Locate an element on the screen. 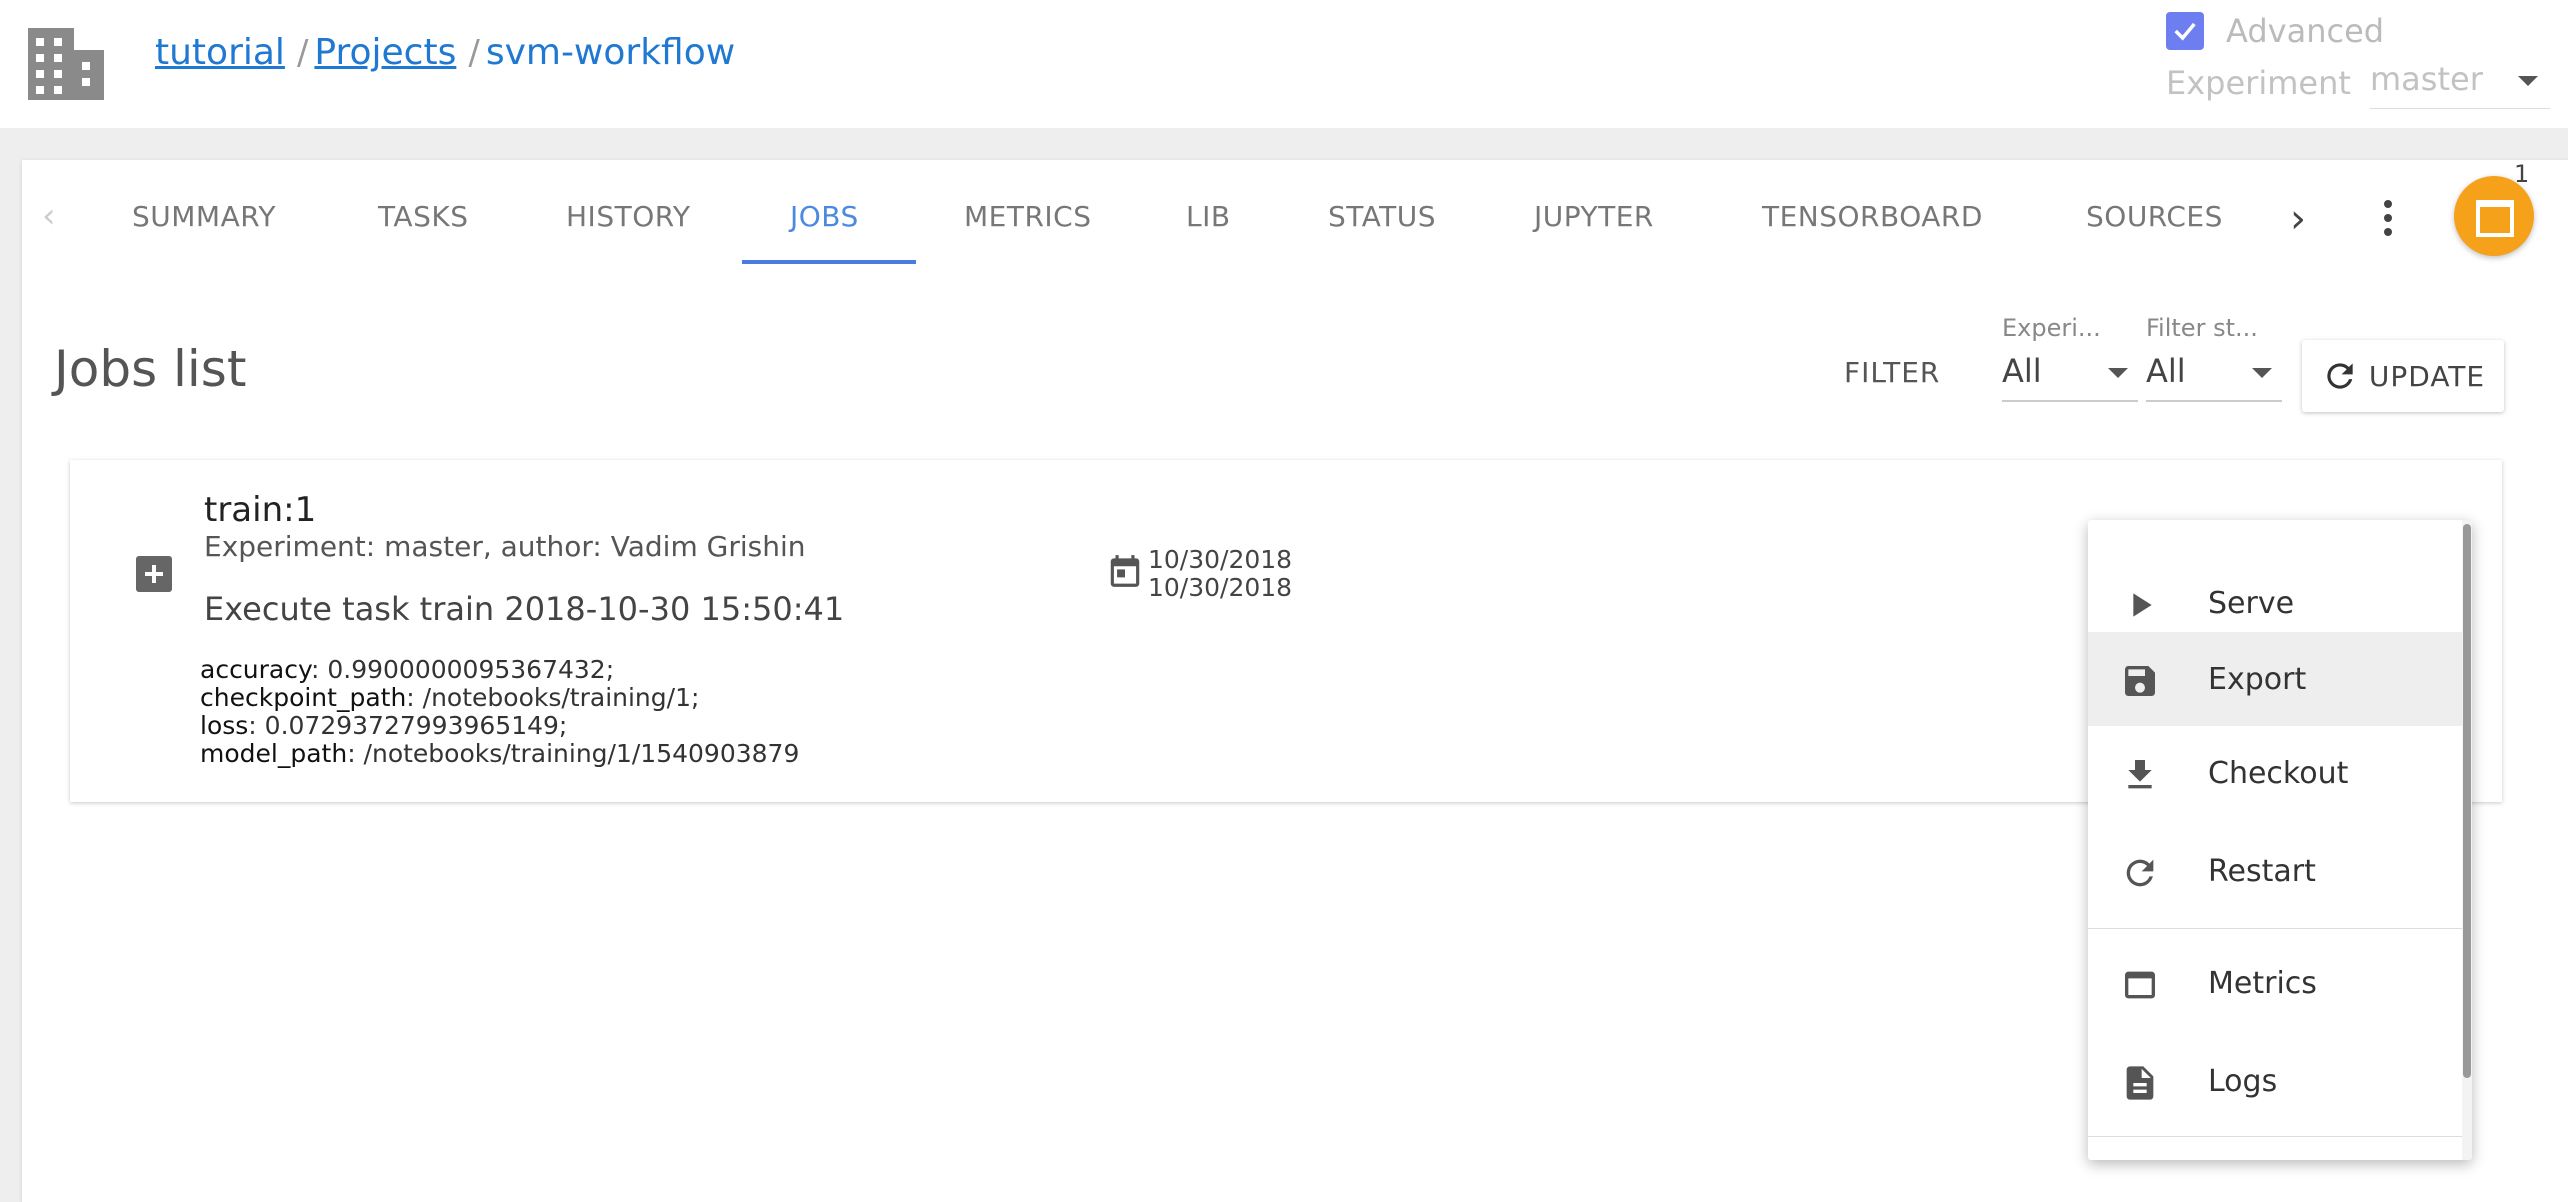 This screenshot has height=1202, width=2568. experiment-filter-select: Experi... All is located at coordinates (2070, 358).